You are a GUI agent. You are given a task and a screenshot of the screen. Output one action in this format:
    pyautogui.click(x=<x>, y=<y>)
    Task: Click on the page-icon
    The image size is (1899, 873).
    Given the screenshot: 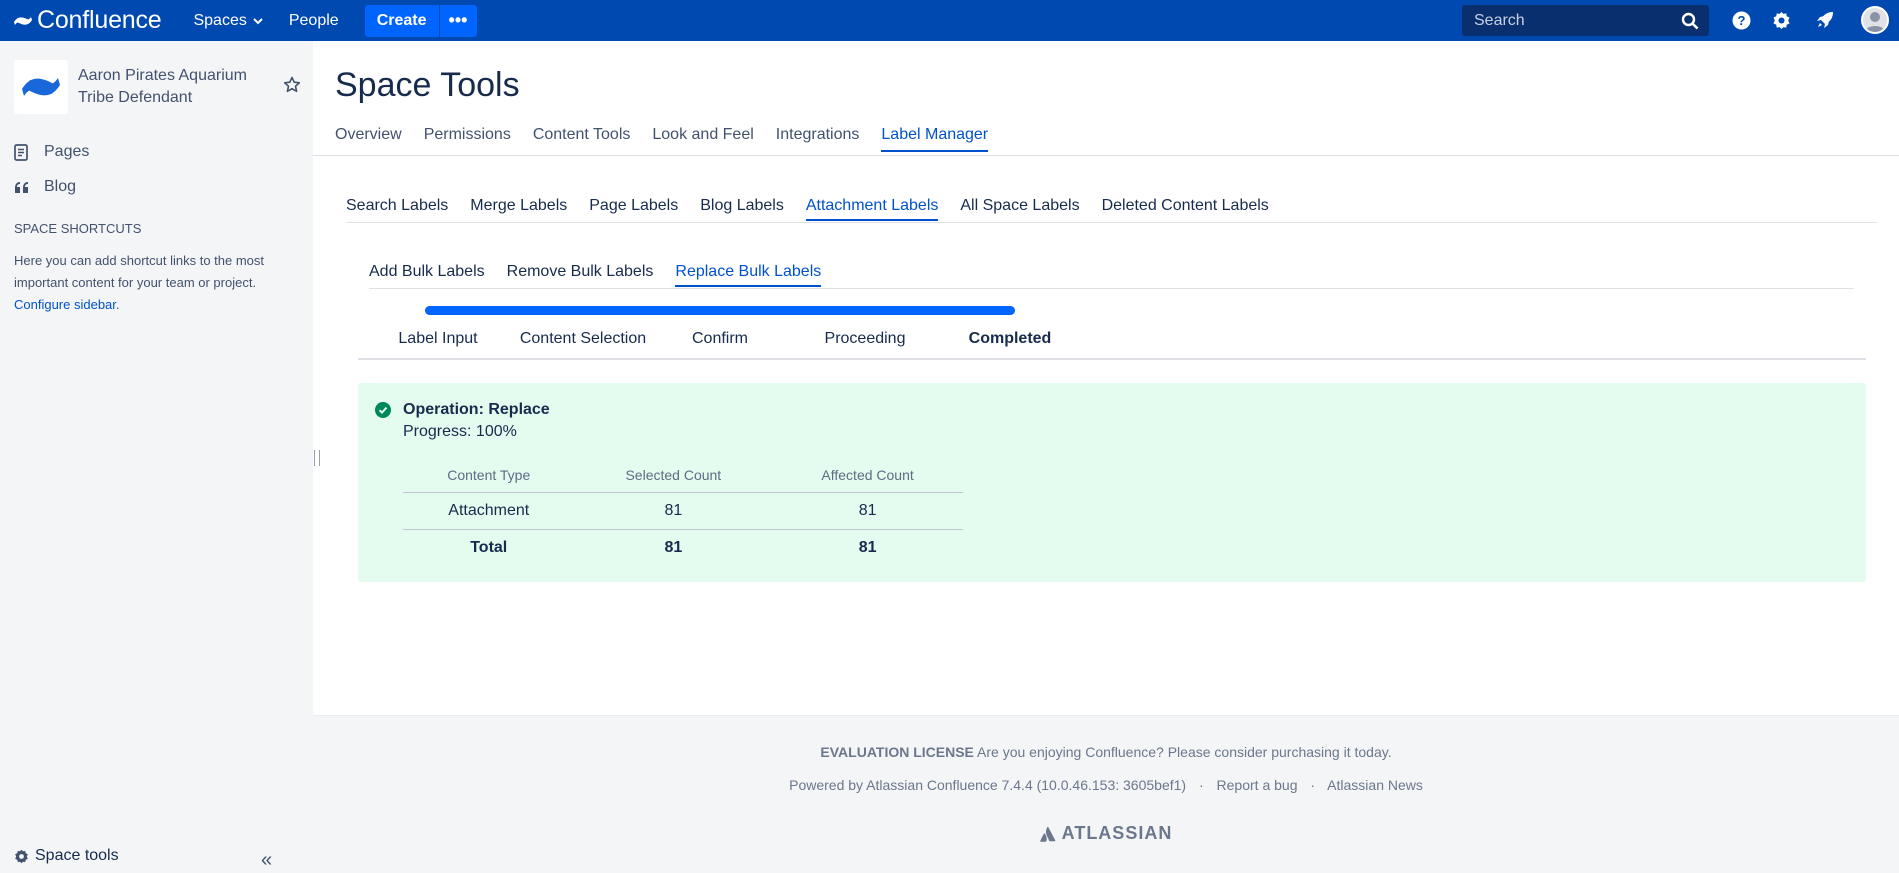 What is the action you would take?
    pyautogui.click(x=23, y=152)
    